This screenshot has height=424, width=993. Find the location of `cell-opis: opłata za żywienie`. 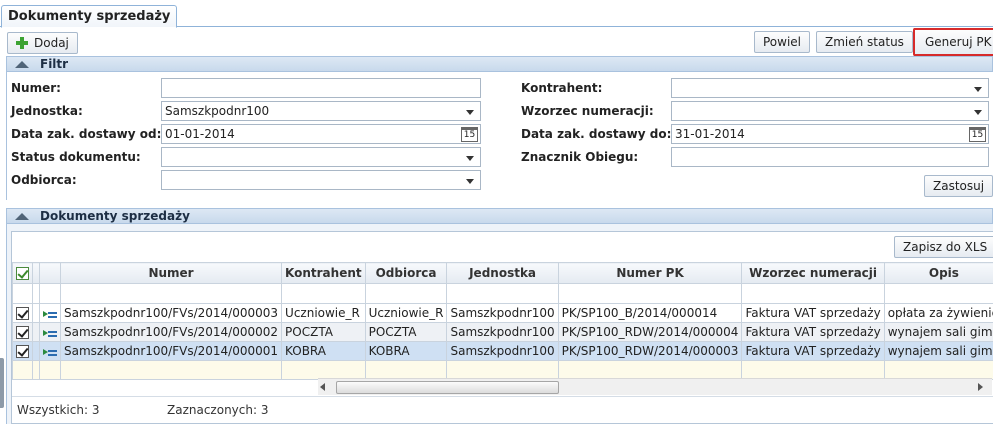

cell-opis: opłata za żywienie is located at coordinates (938, 313).